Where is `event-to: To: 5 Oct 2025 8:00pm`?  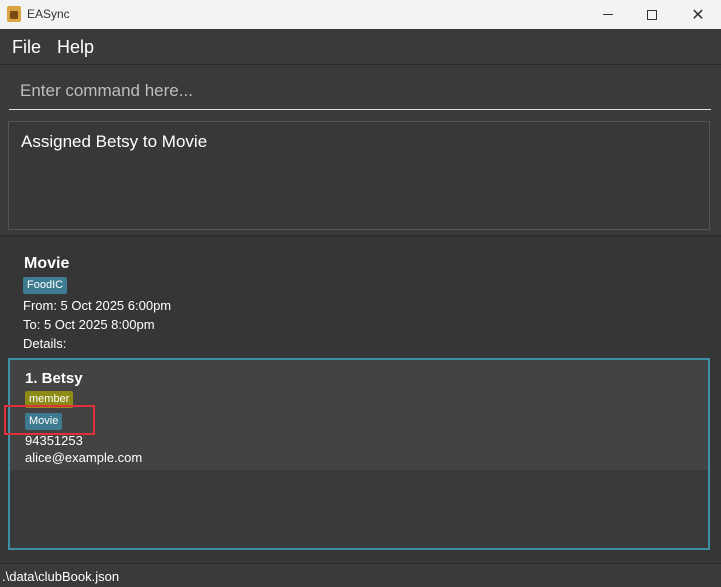
event-to: To: 5 Oct 2025 8:00pm is located at coordinates (89, 324).